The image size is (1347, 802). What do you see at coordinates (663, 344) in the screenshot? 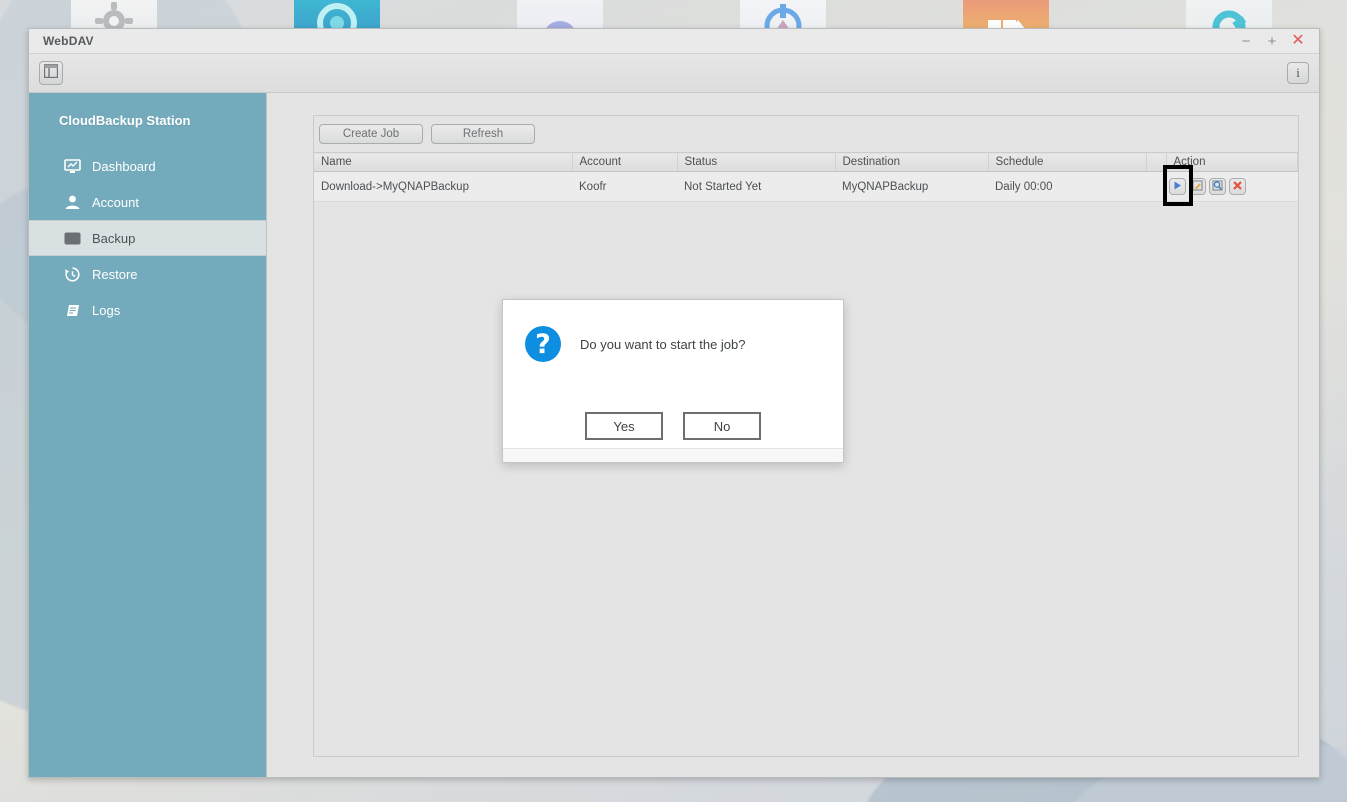
I see `dialog-message: Do you want to start the job?` at bounding box center [663, 344].